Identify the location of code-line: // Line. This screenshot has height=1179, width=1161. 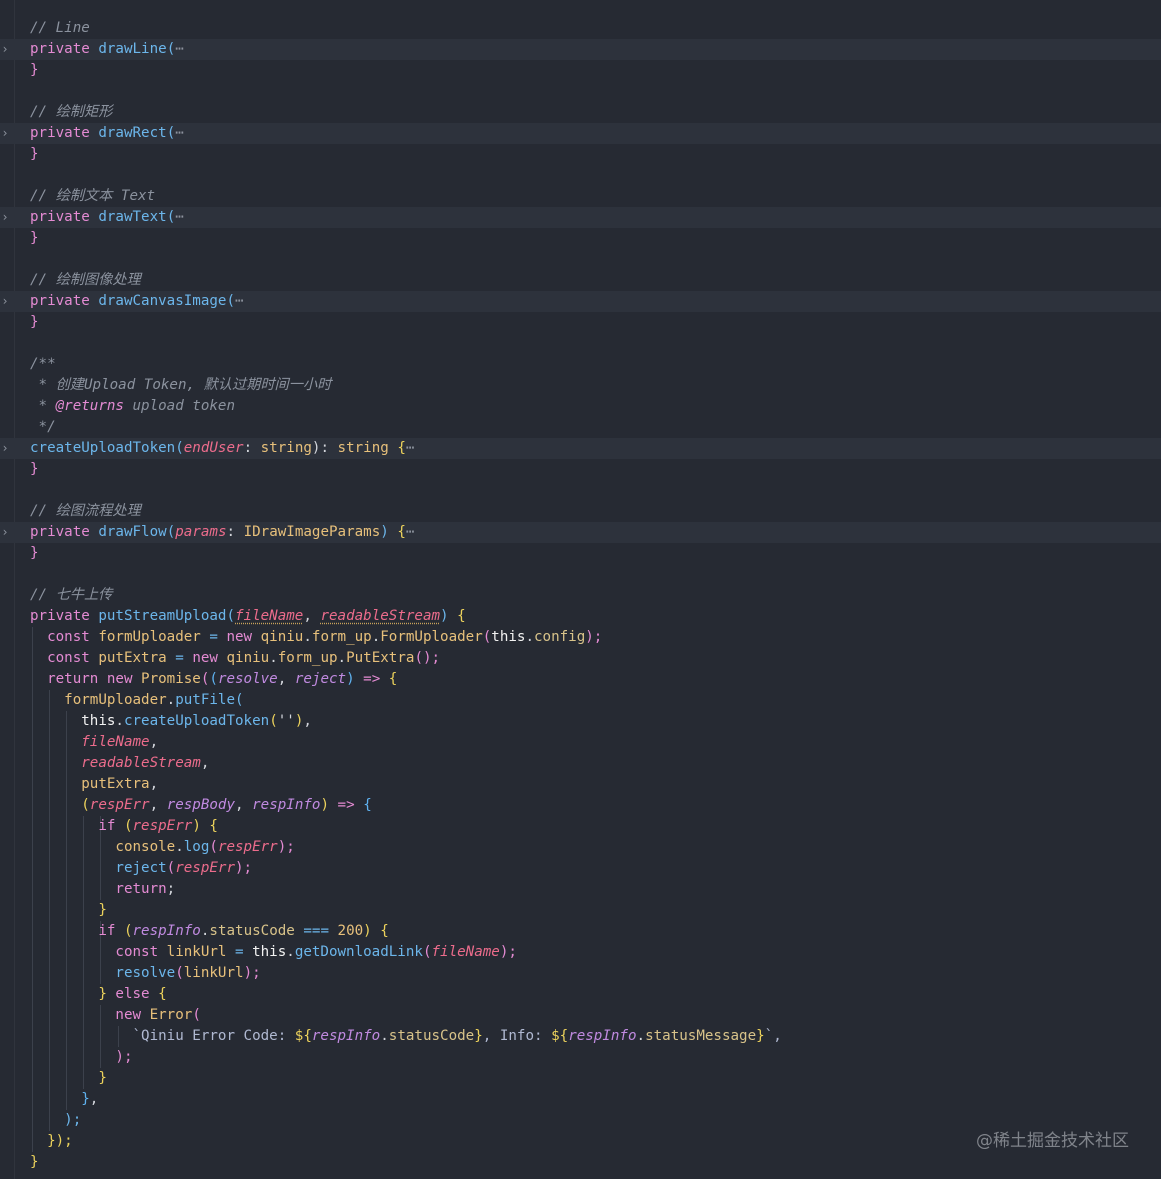
(580, 28).